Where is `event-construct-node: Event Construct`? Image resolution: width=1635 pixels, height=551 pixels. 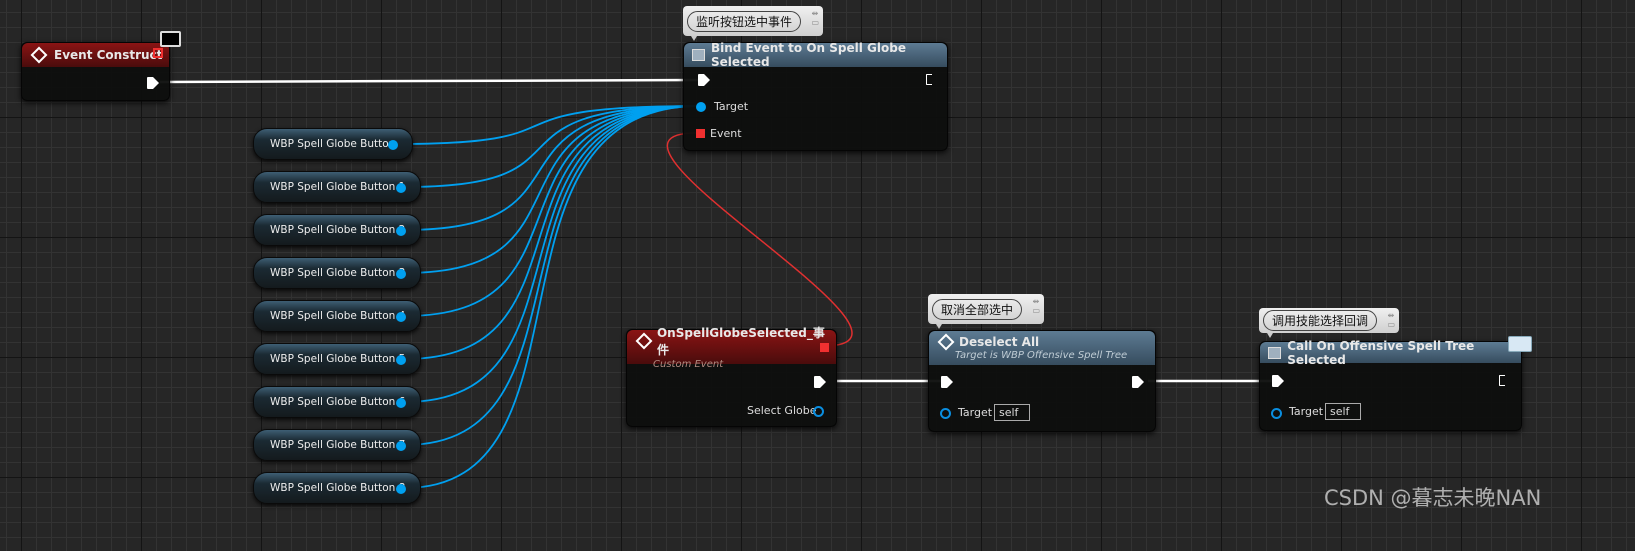 event-construct-node: Event Construct is located at coordinates (95, 71).